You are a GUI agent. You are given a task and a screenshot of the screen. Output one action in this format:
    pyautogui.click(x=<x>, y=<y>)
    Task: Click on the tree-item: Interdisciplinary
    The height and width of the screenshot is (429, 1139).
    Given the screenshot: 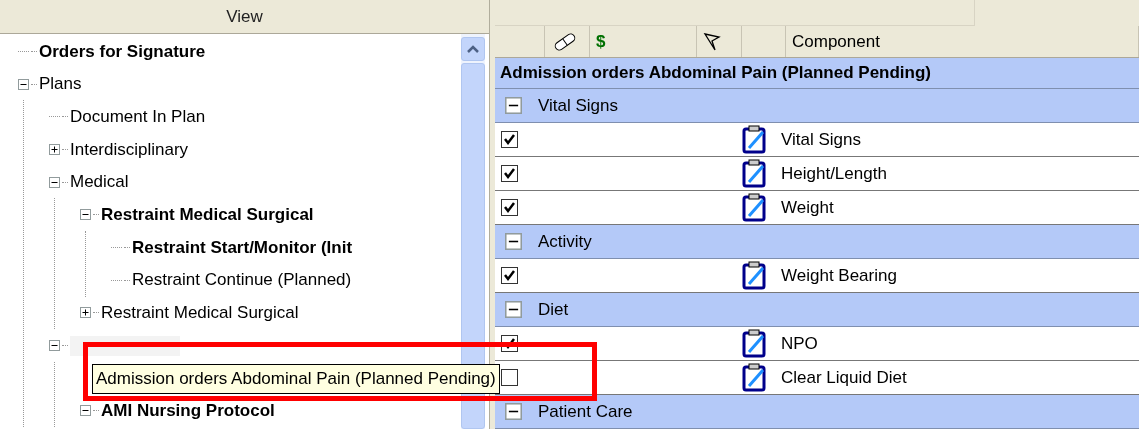 What is the action you would take?
    pyautogui.click(x=129, y=149)
    